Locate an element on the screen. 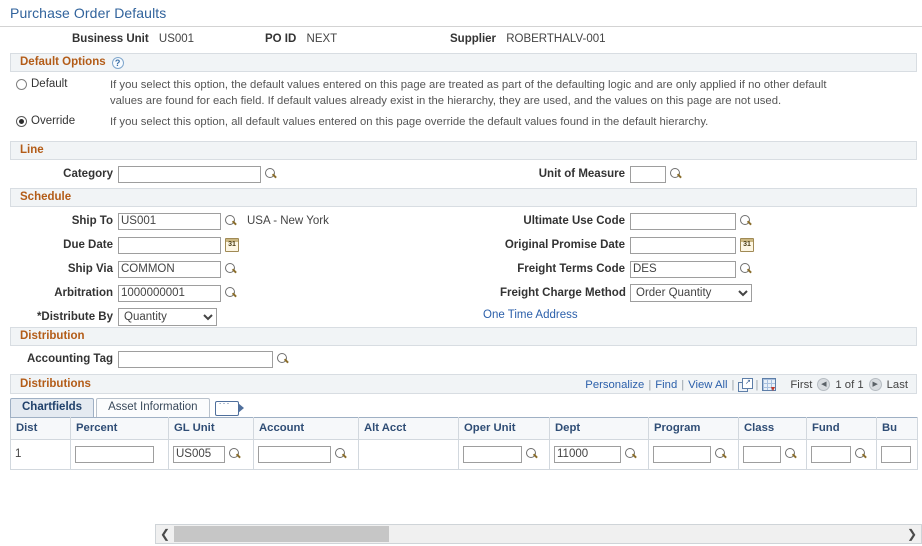 The height and width of the screenshot is (546, 922). radio-default is located at coordinates (21, 84).